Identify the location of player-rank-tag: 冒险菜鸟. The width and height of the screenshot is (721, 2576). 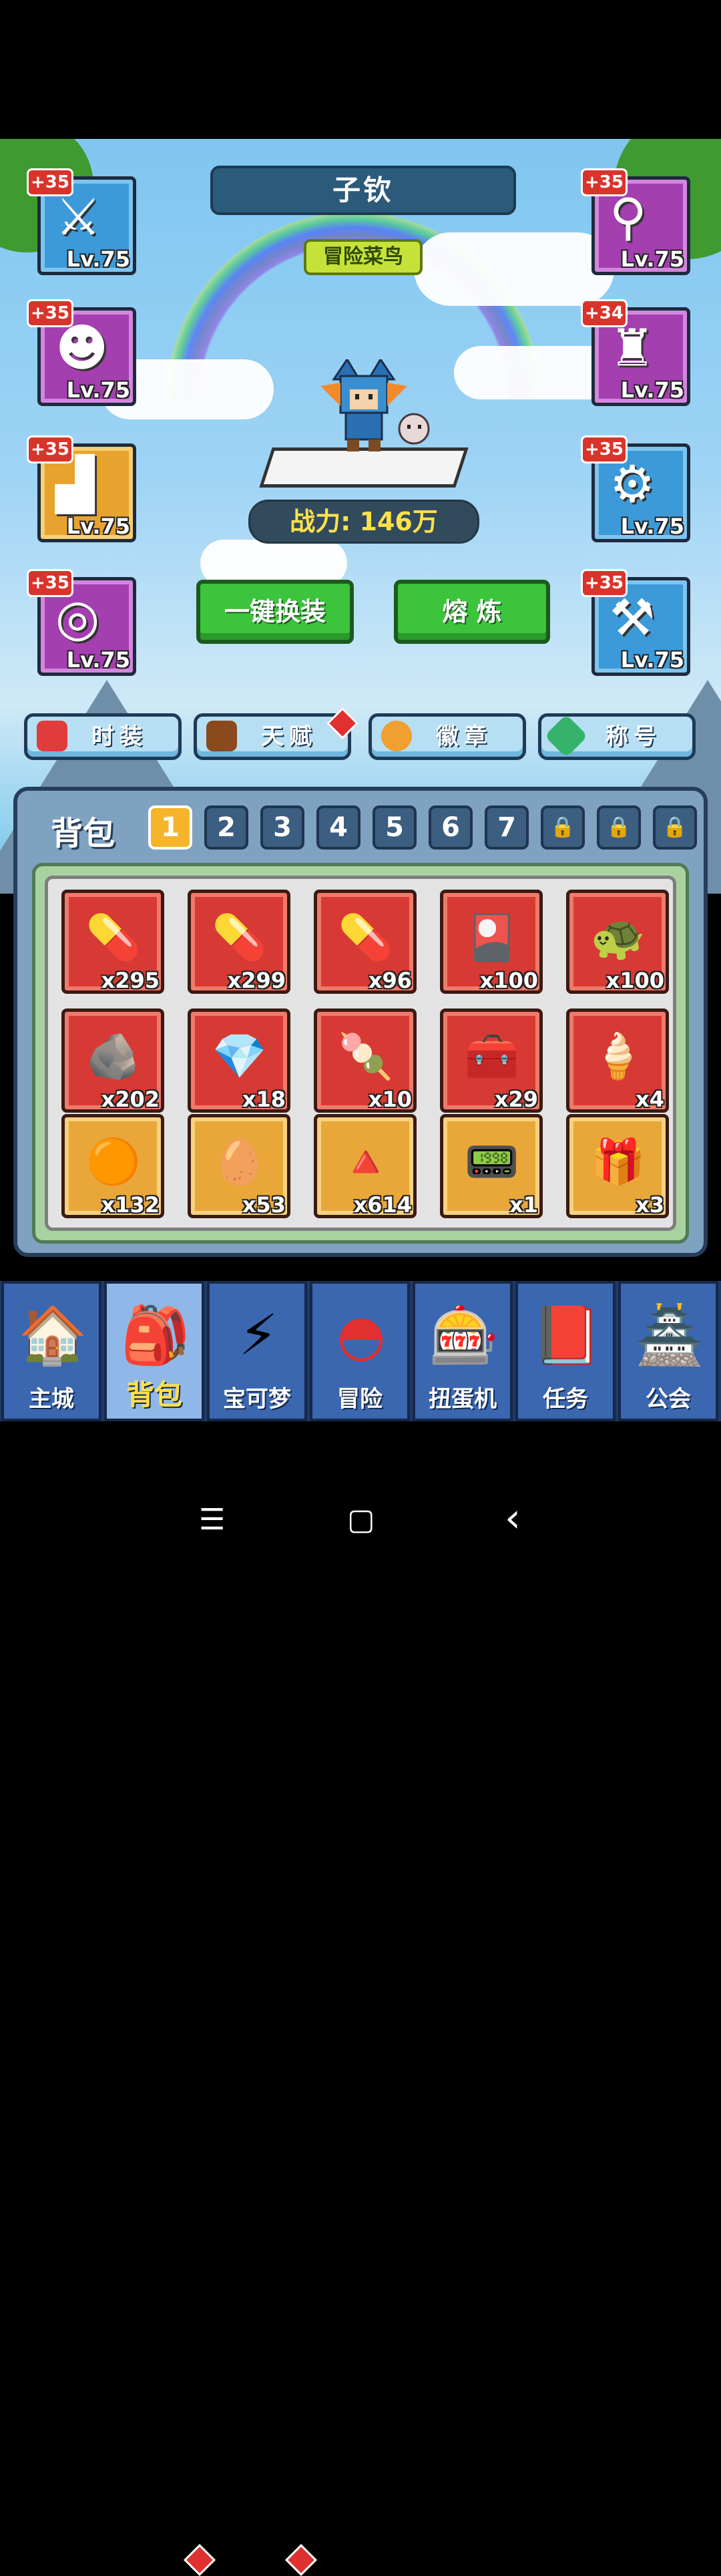
(364, 257).